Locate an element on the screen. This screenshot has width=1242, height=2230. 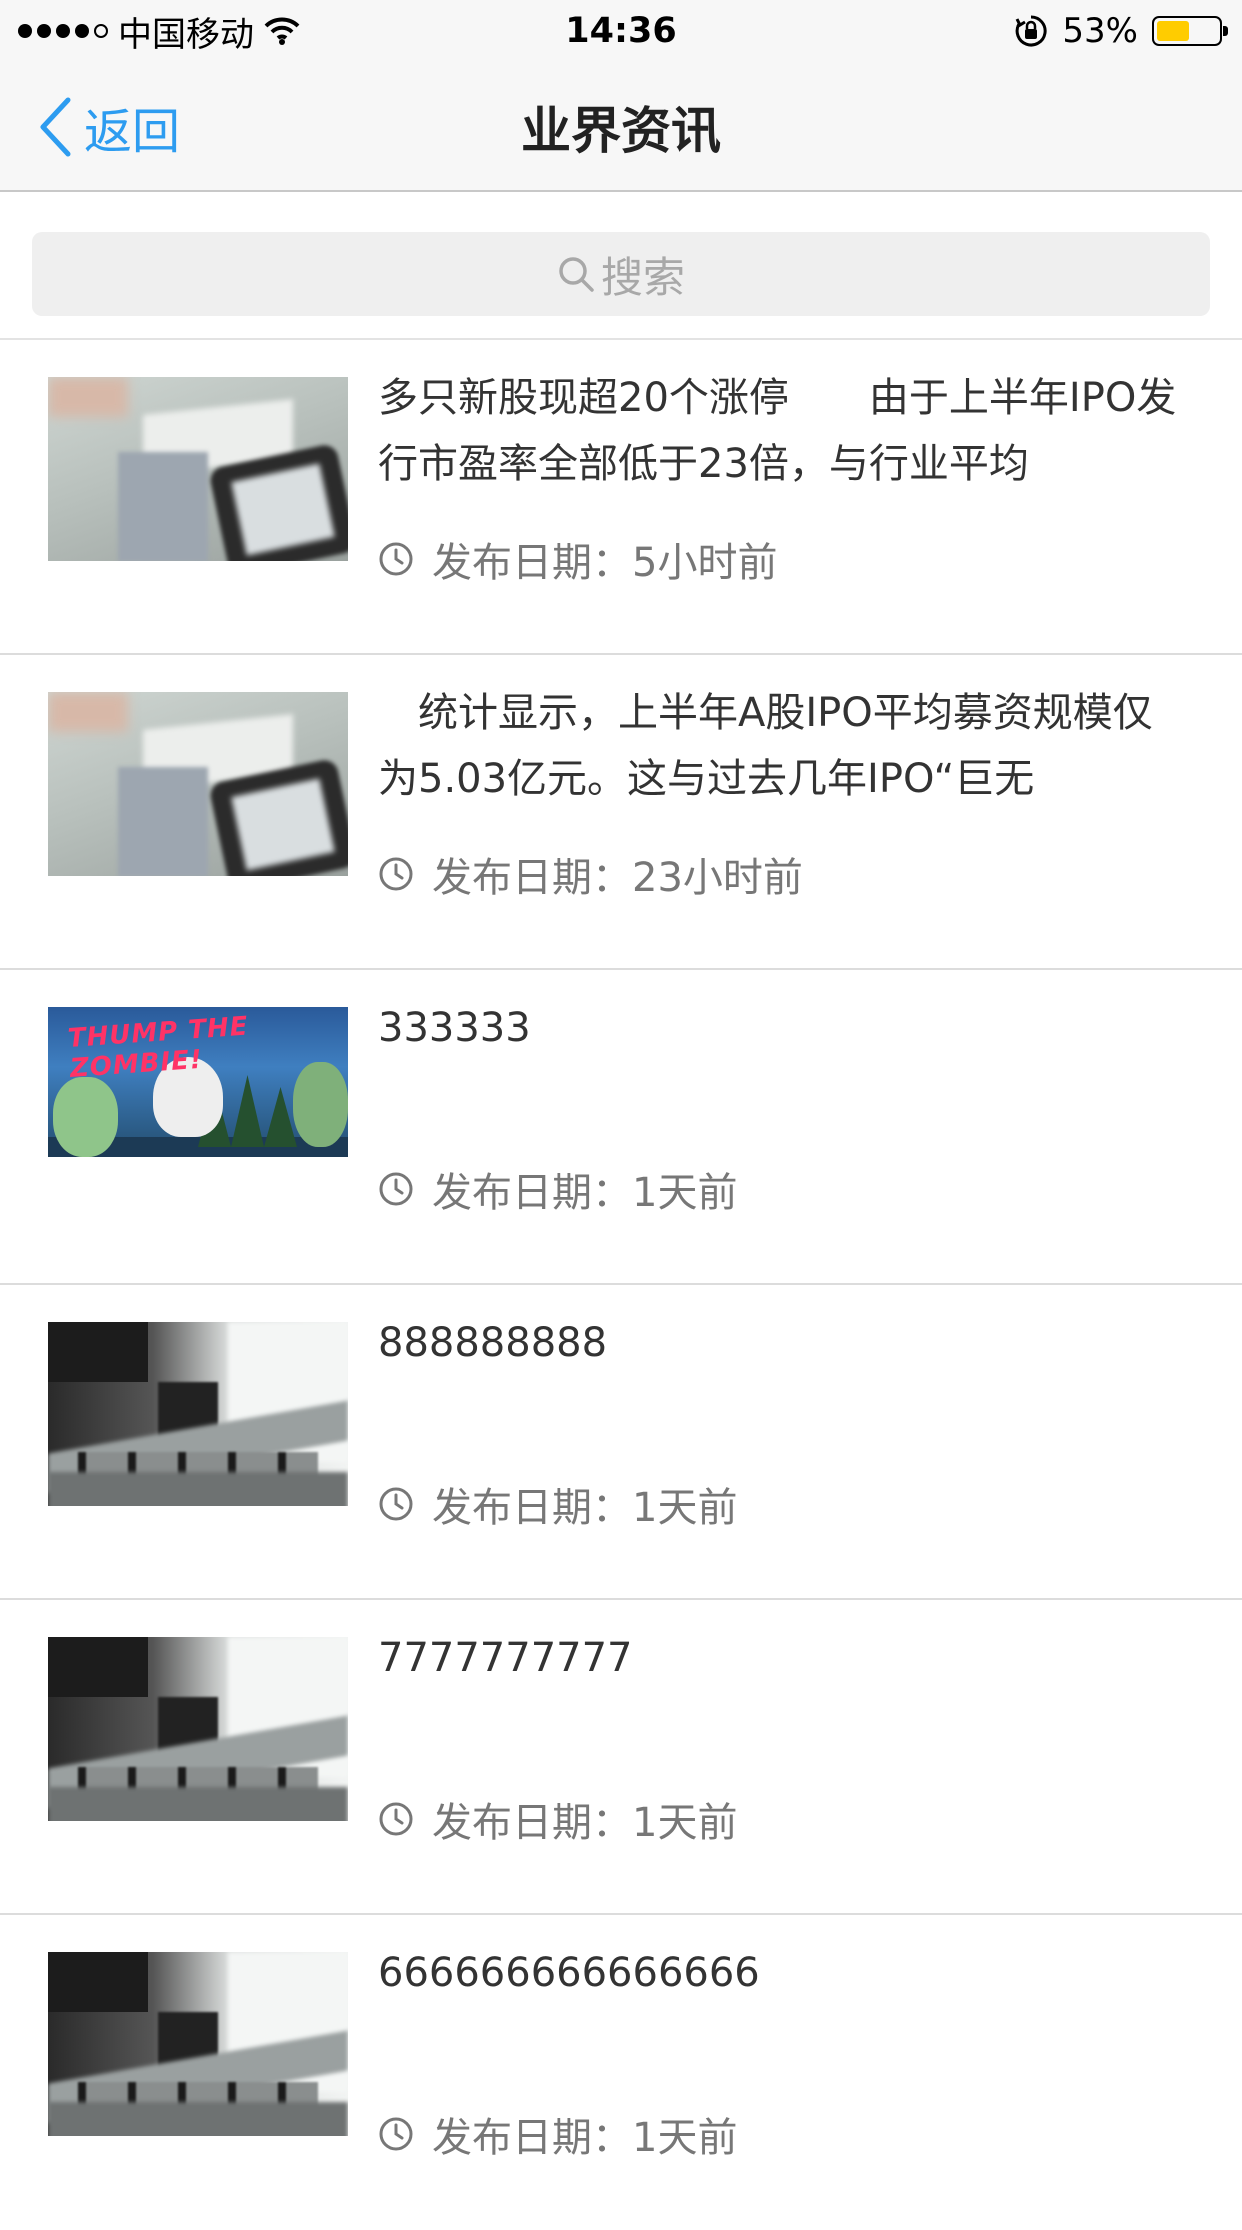
news-title: 统计显示，上半年A股IPO平均募资规模仅为5.03亿元。这与过去几年IPO“巨无 is located at coordinates (765, 746).